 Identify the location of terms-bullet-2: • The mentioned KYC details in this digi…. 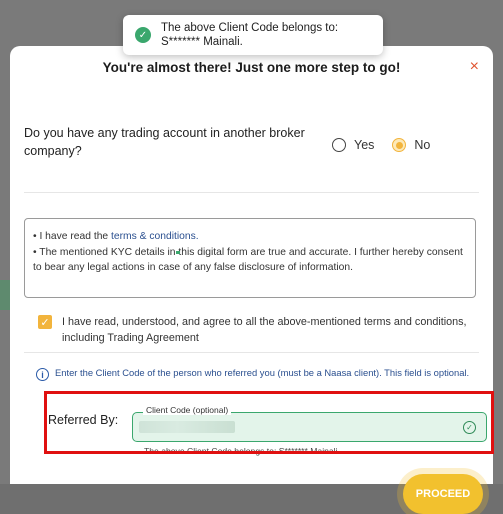
(248, 260).